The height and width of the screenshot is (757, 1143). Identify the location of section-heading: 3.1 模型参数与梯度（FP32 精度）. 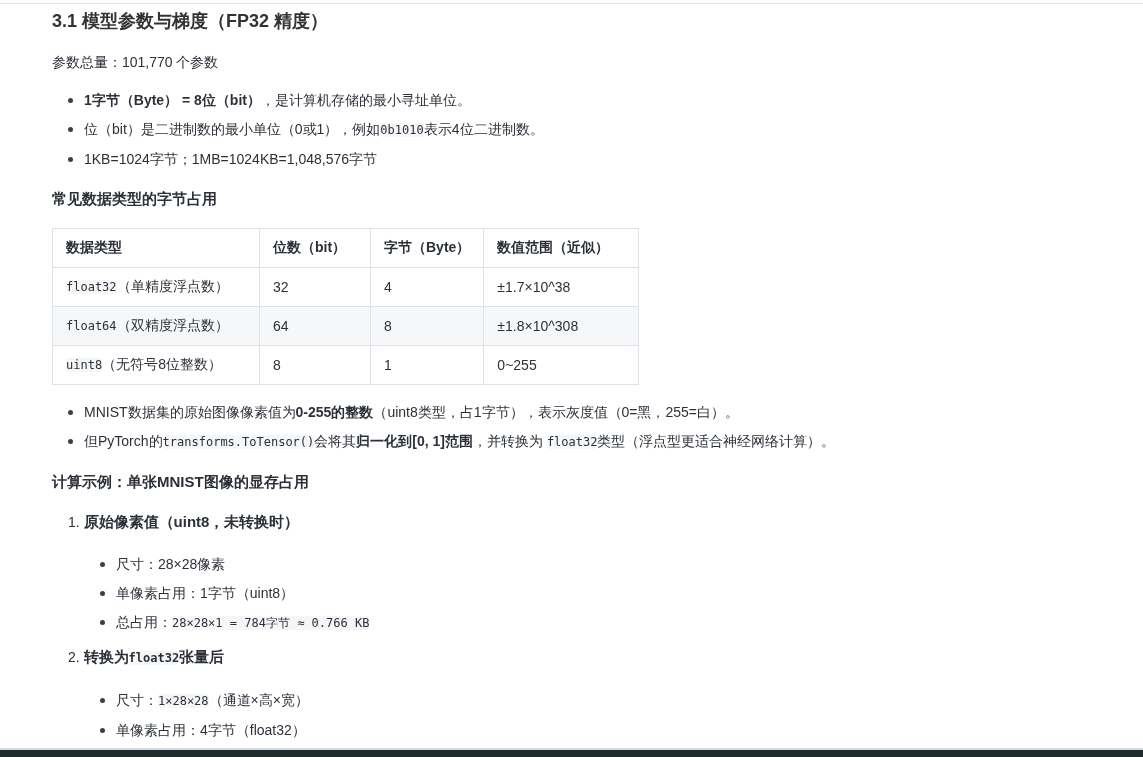
(191, 21).